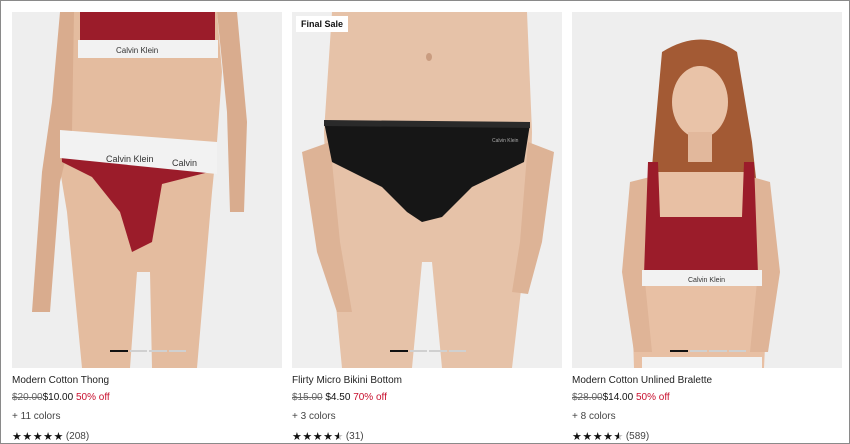 This screenshot has width=850, height=444. What do you see at coordinates (307, 397) in the screenshot?
I see `original-price: $15.00` at bounding box center [307, 397].